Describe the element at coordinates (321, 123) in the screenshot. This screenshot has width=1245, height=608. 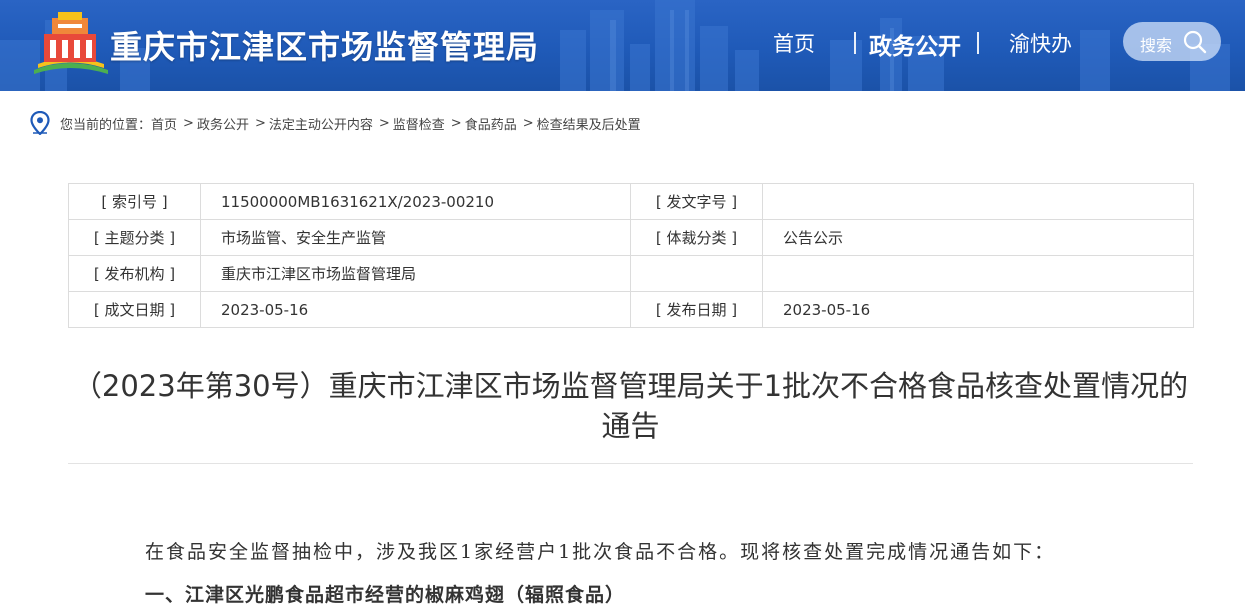
I see `breadcrumb-statutory-disclosure: 法定主动公开内容` at that location.